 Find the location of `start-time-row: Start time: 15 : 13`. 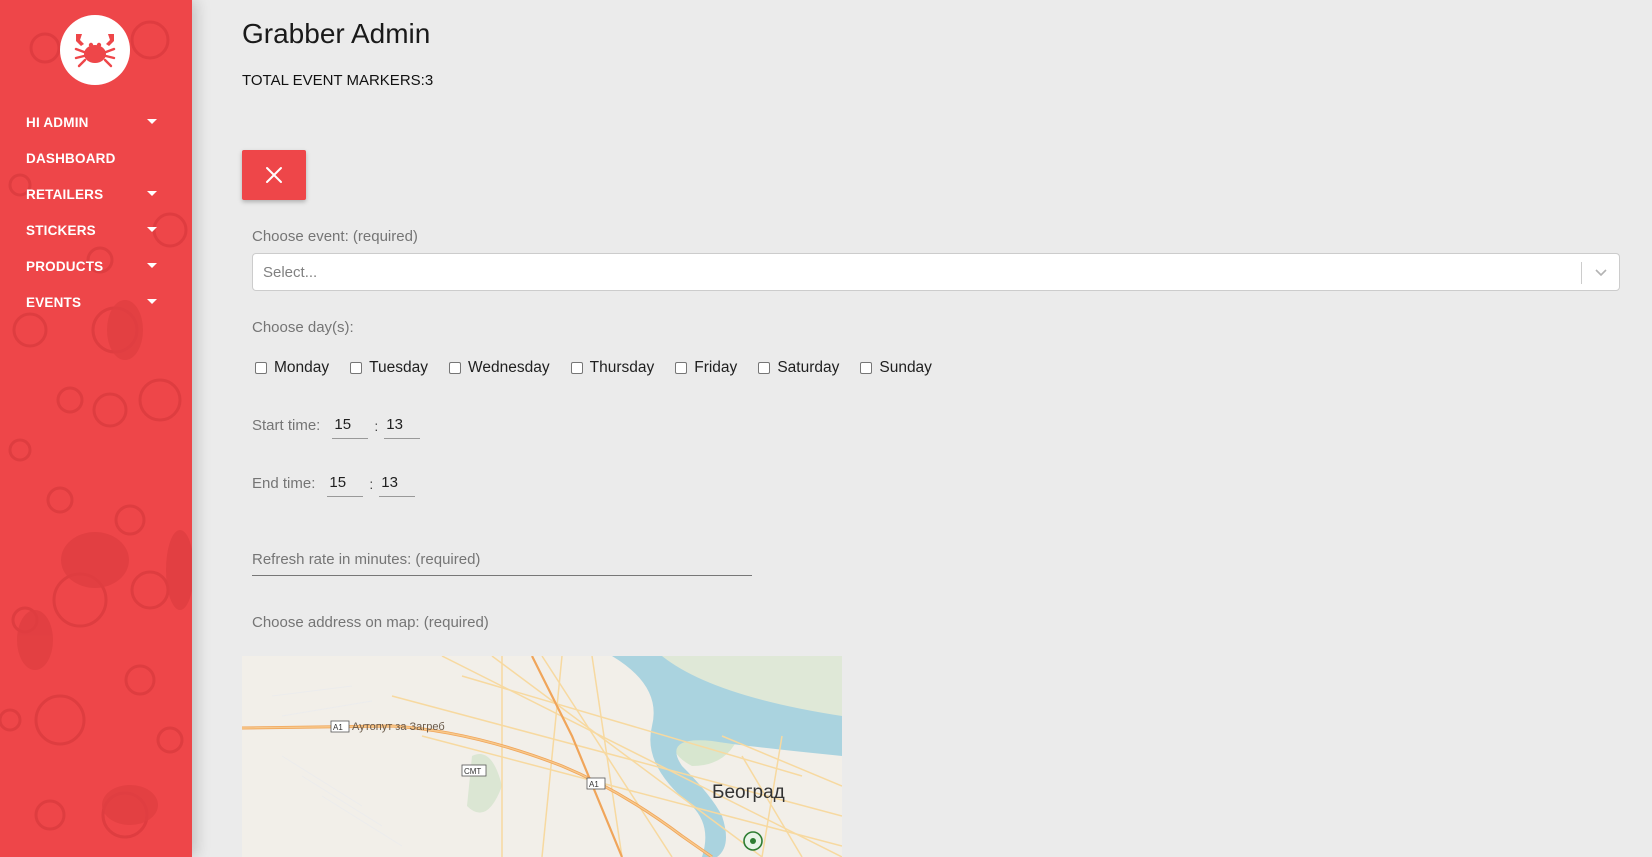

start-time-row: Start time: 15 : 13 is located at coordinates (336, 427).